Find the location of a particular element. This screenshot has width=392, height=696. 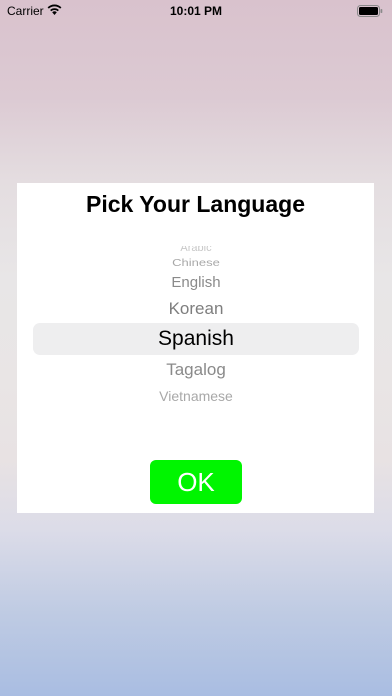

picker-option-vietnamese: Vietnamese is located at coordinates (196, 396).